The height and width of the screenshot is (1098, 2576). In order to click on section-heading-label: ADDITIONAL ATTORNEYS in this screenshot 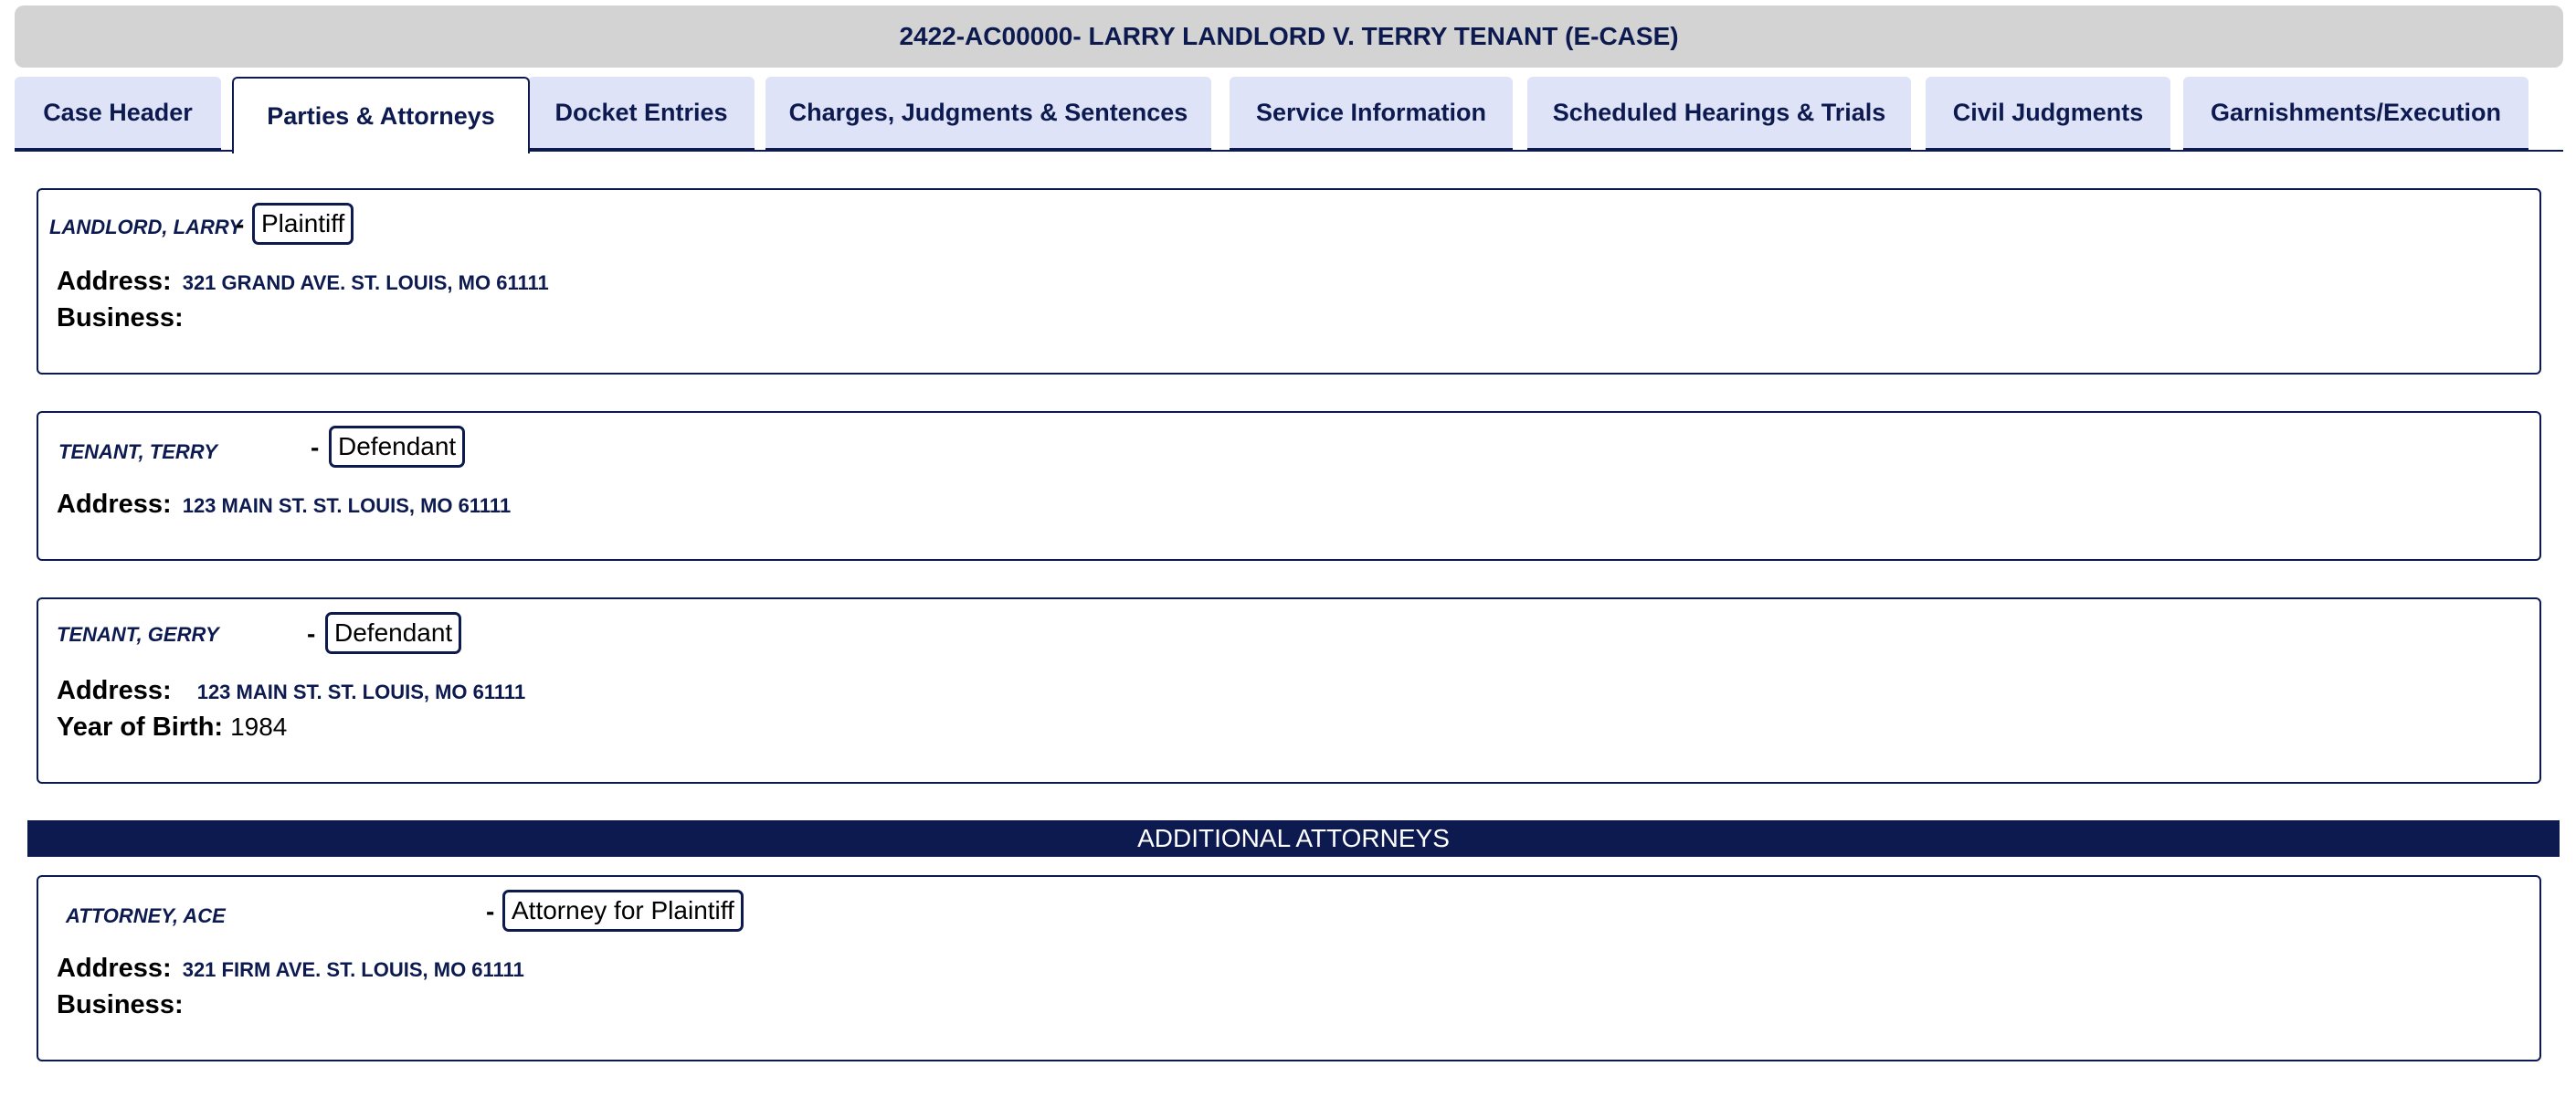, I will do `click(1293, 838)`.